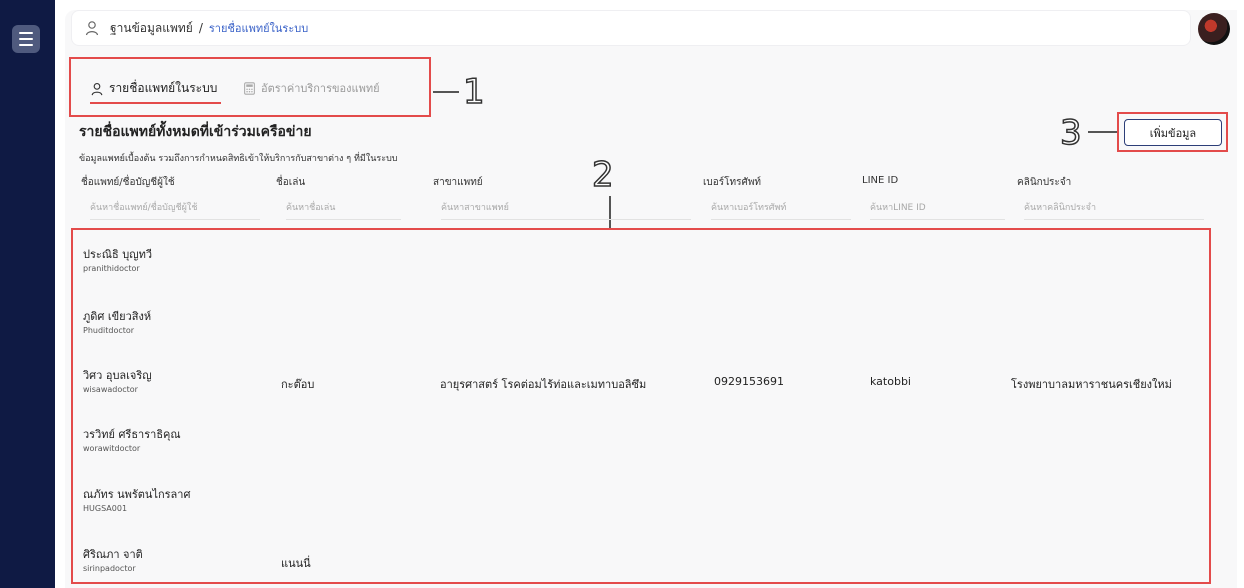  I want to click on callout-1-number: 1, so click(473, 92).